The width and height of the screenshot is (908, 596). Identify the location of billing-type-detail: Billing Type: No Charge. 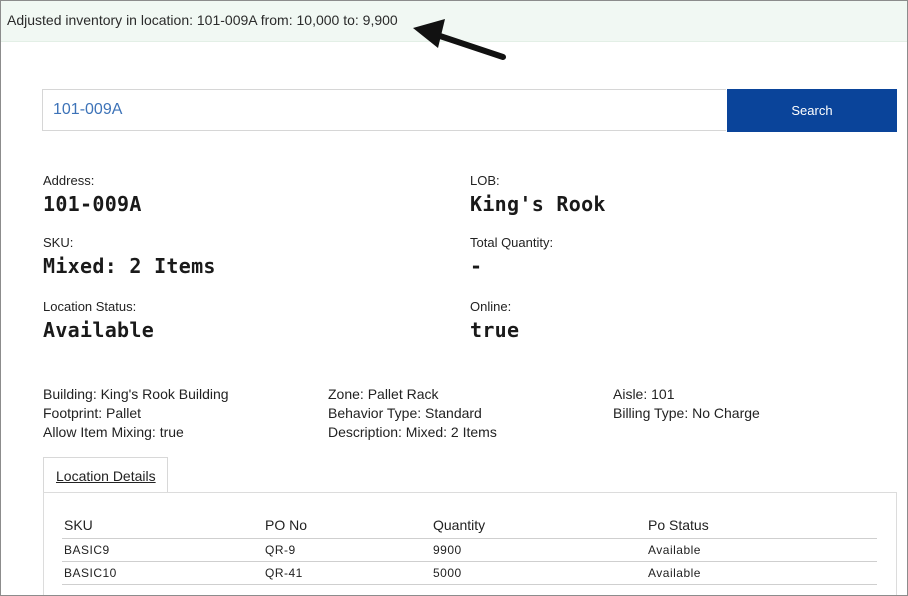
(686, 413).